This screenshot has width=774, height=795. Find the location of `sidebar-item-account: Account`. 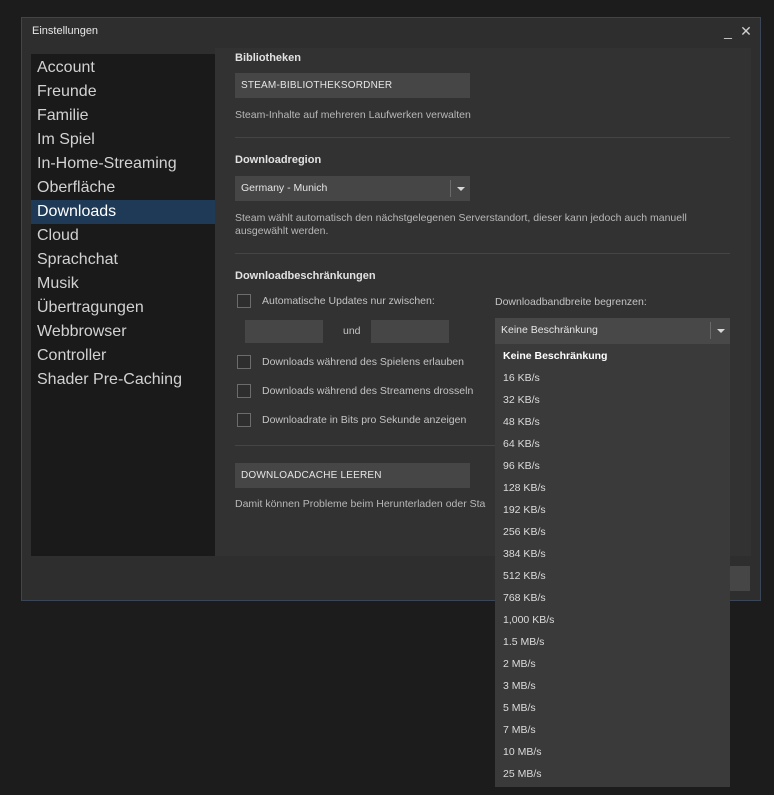

sidebar-item-account: Account is located at coordinates (123, 68).